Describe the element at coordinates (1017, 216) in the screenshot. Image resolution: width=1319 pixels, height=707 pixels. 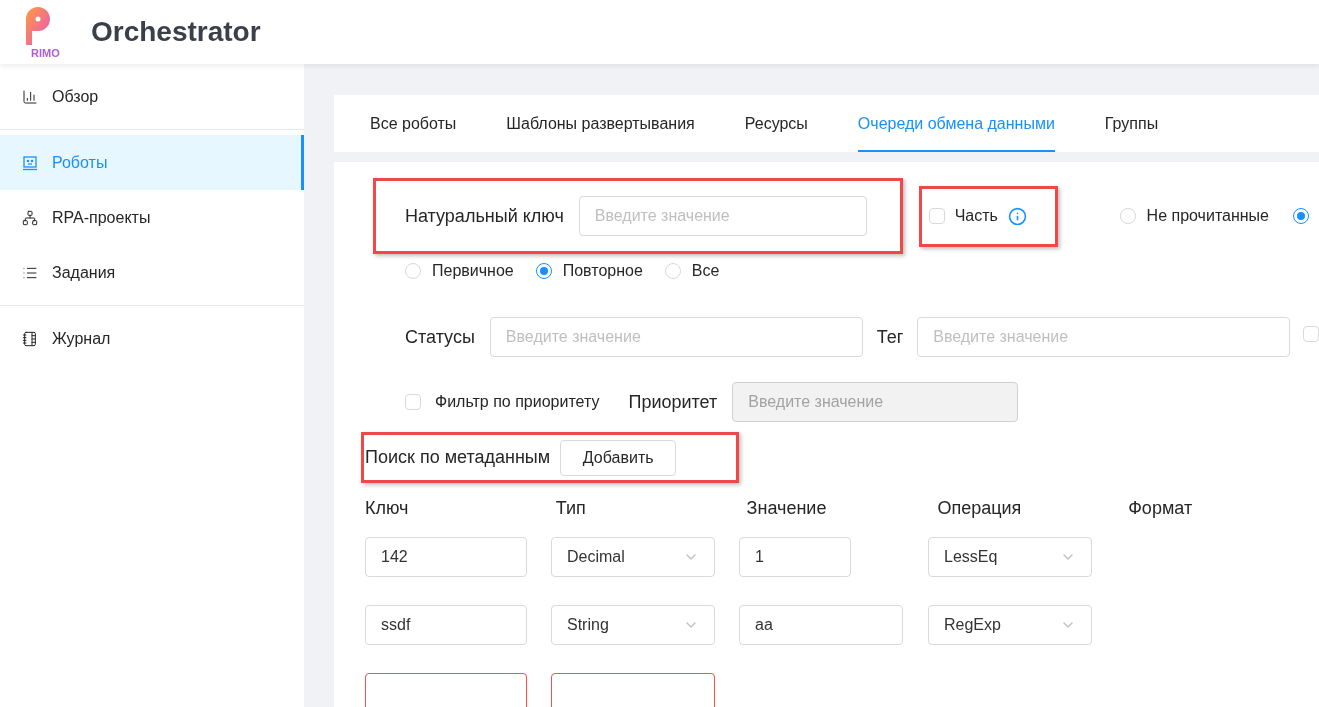
I see `info-icon` at that location.